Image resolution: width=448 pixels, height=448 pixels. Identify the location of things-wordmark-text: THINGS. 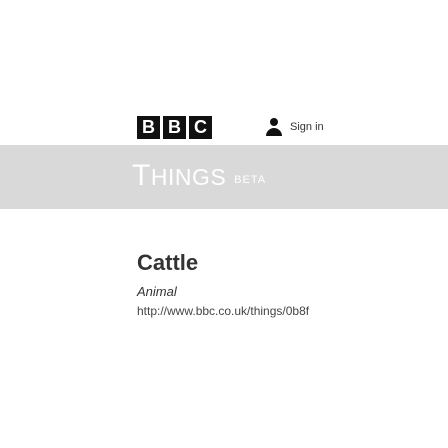
(179, 176).